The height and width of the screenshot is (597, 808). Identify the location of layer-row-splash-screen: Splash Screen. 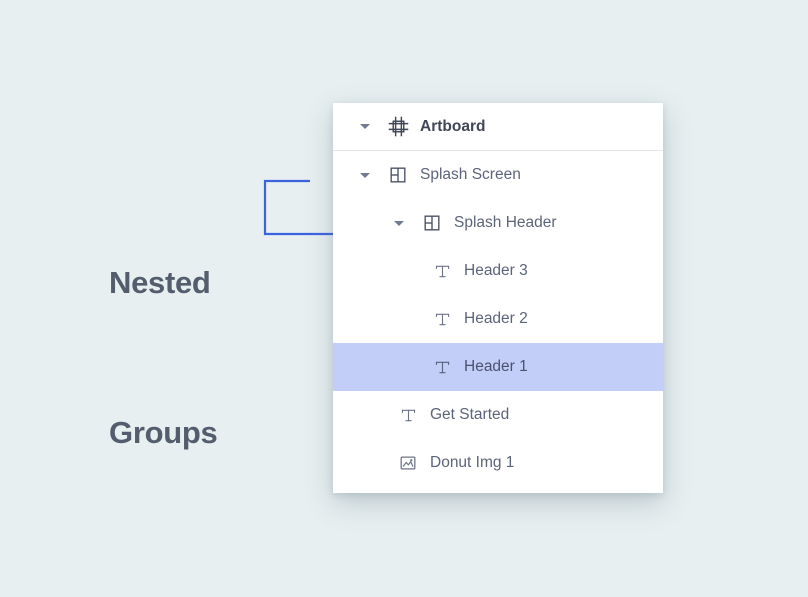
(498, 175).